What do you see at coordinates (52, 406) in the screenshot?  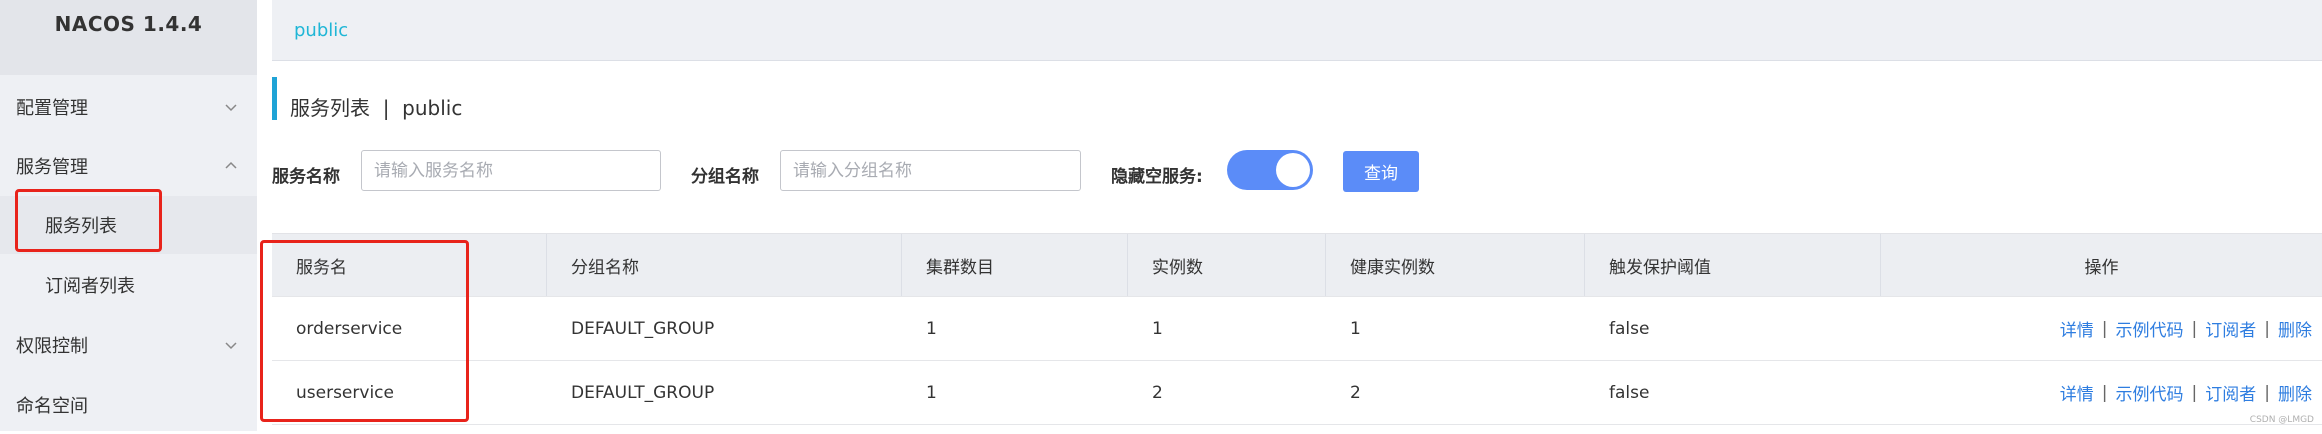 I see `sidebar-item-label: 命名空间` at bounding box center [52, 406].